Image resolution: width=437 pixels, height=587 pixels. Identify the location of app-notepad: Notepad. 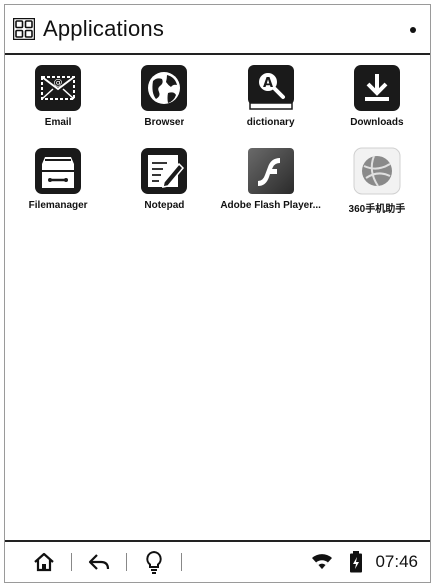
(164, 180).